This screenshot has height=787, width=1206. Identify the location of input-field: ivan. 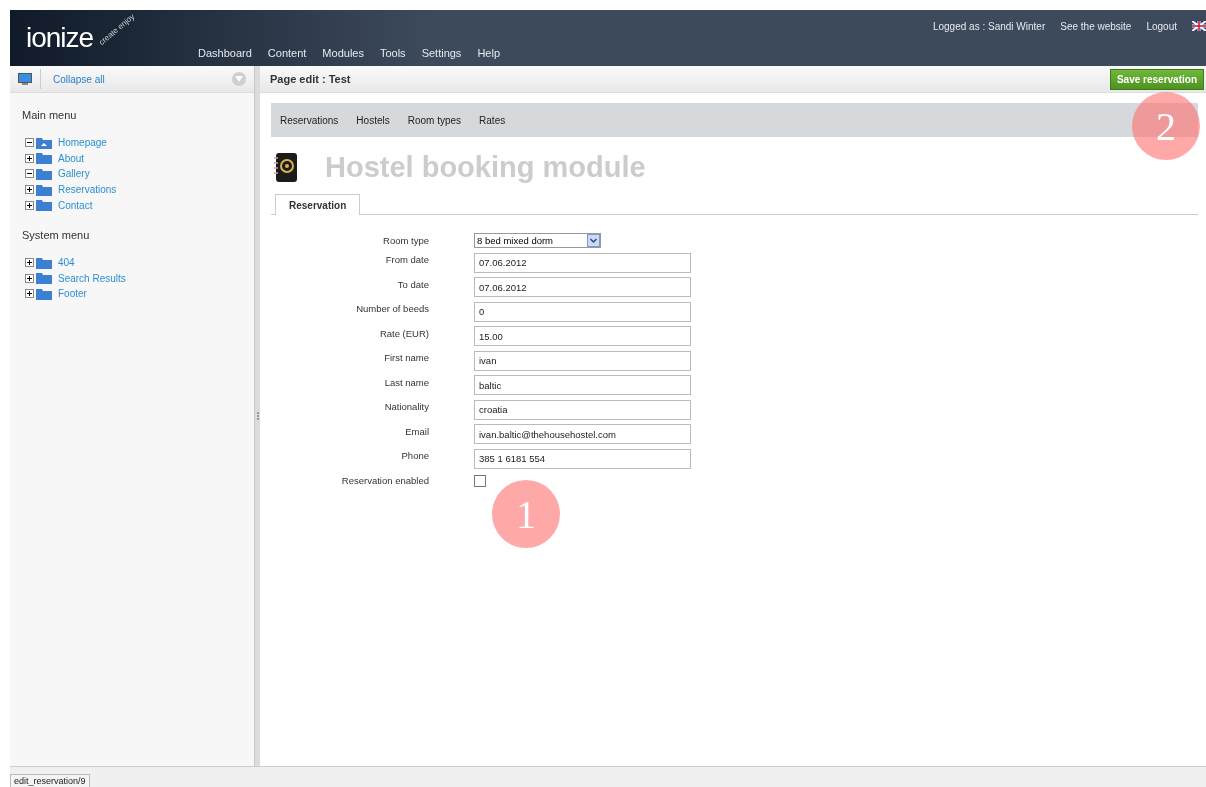
(582, 360).